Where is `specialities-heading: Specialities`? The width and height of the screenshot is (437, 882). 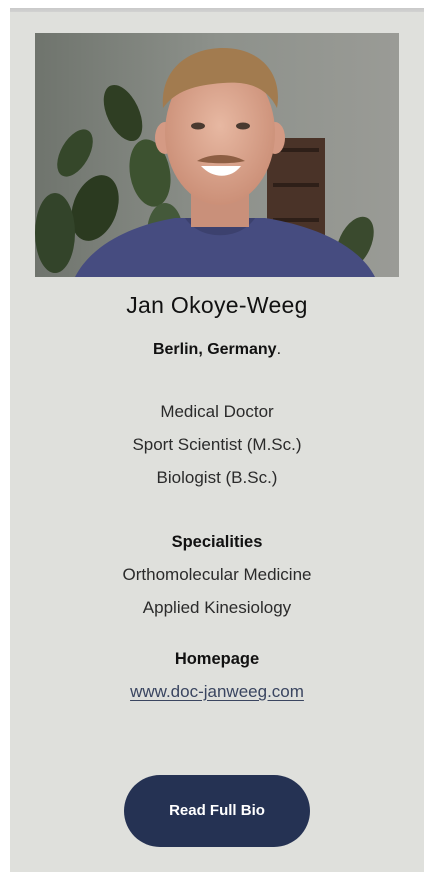
specialities-heading: Specialities is located at coordinates (217, 542).